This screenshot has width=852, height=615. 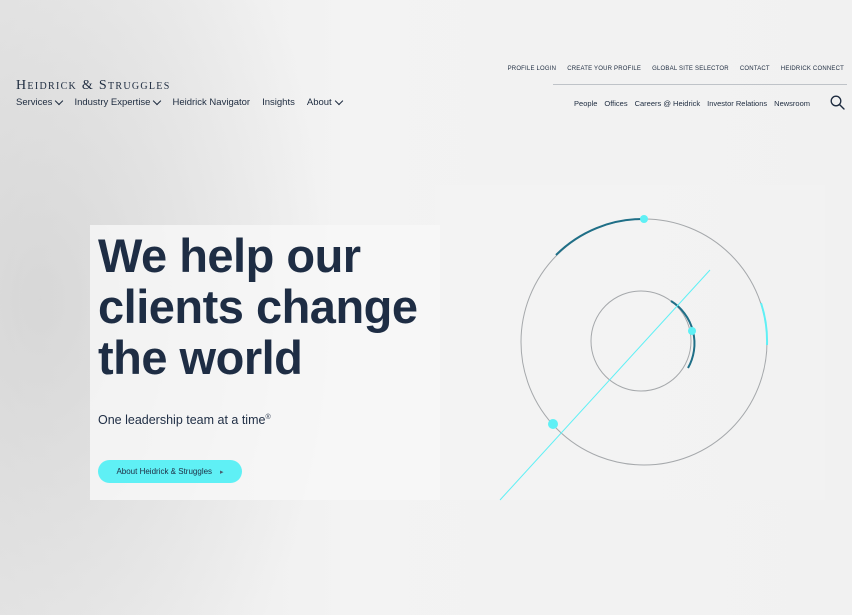 I want to click on headline-line: clients change, so click(x=258, y=306).